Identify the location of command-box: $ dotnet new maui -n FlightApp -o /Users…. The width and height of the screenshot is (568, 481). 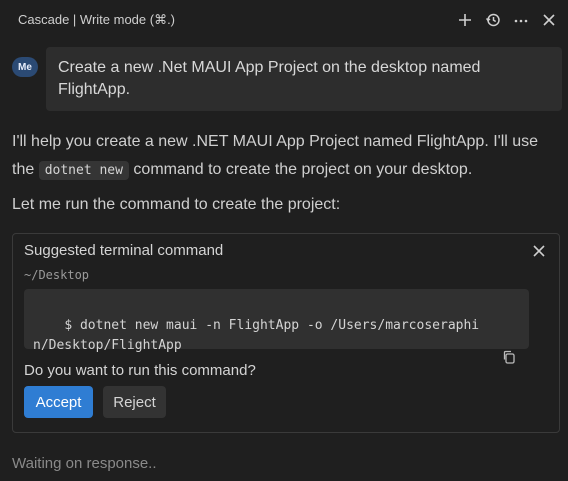
(276, 326).